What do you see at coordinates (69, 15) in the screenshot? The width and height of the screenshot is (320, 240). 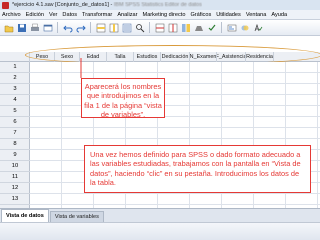 I see `menu-datos: Datos` at bounding box center [69, 15].